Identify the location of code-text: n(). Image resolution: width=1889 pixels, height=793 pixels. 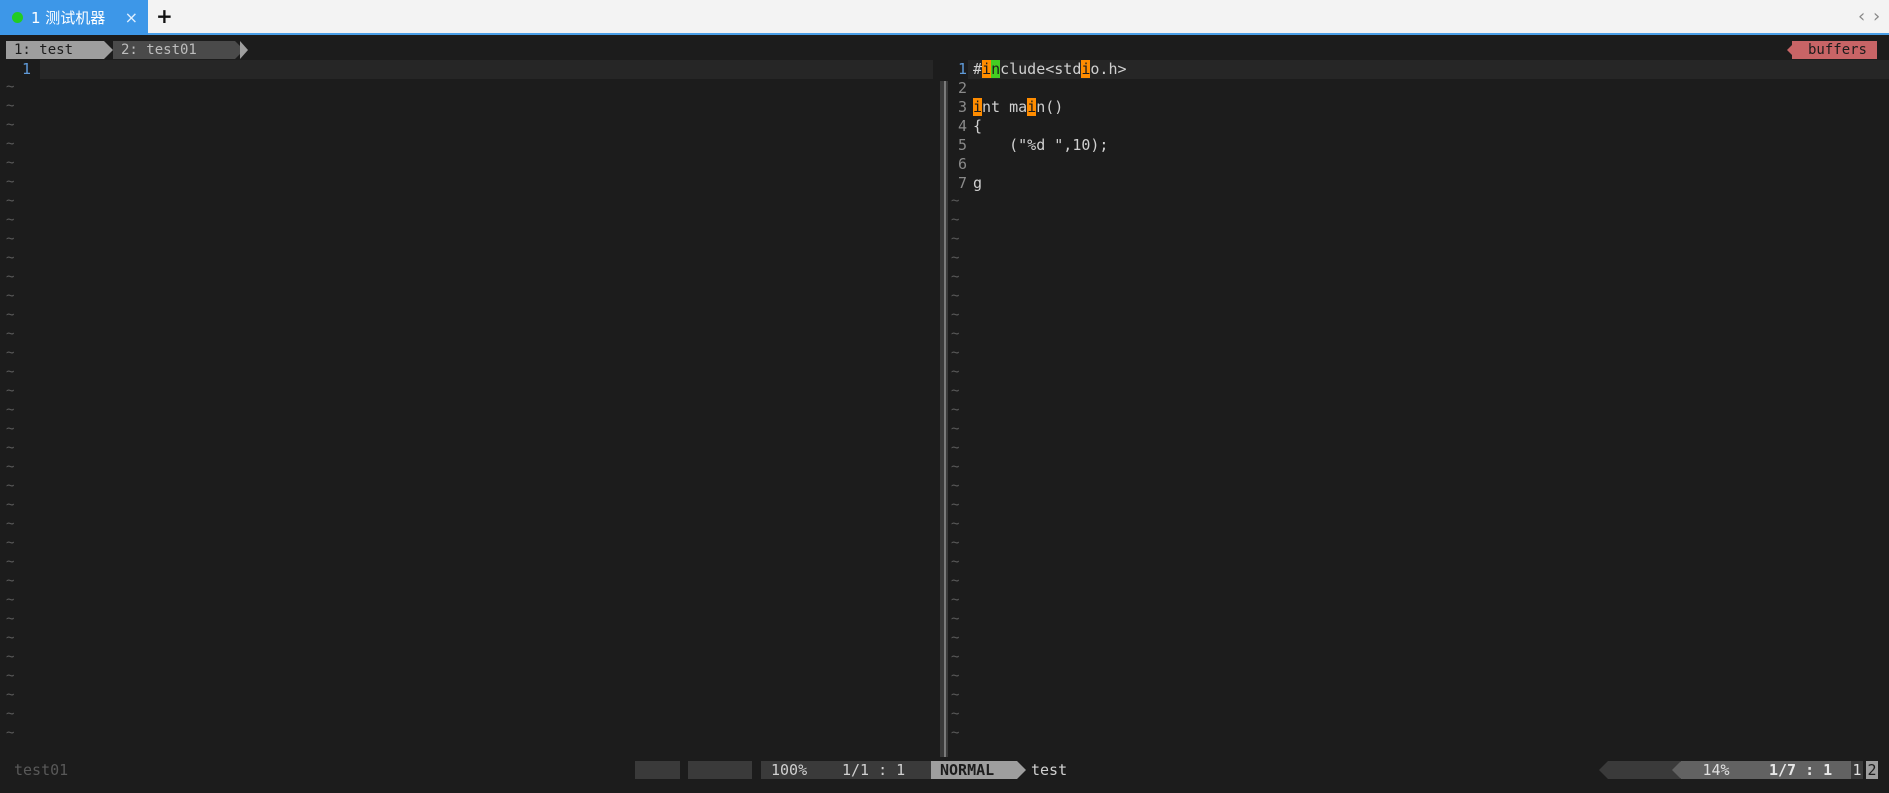
(1050, 107).